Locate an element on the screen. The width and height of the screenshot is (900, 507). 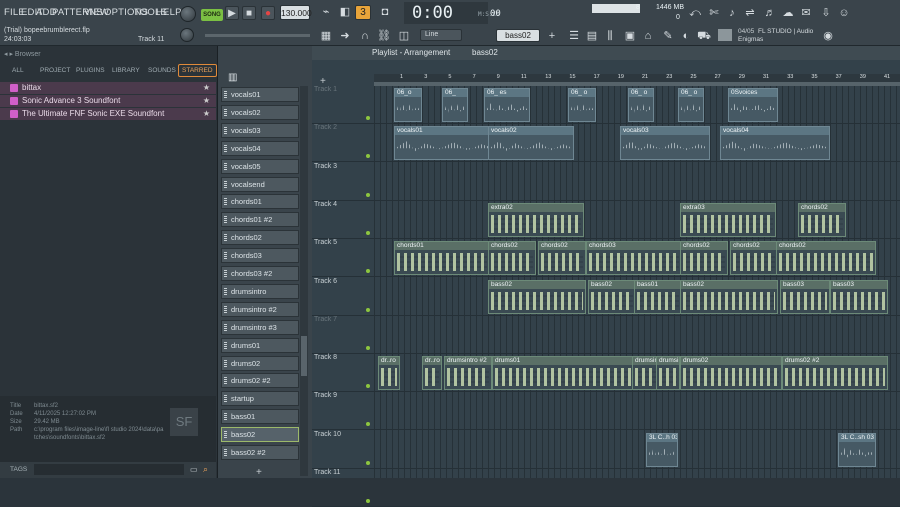
track-label: Track 8 is located at coordinates (343, 357).